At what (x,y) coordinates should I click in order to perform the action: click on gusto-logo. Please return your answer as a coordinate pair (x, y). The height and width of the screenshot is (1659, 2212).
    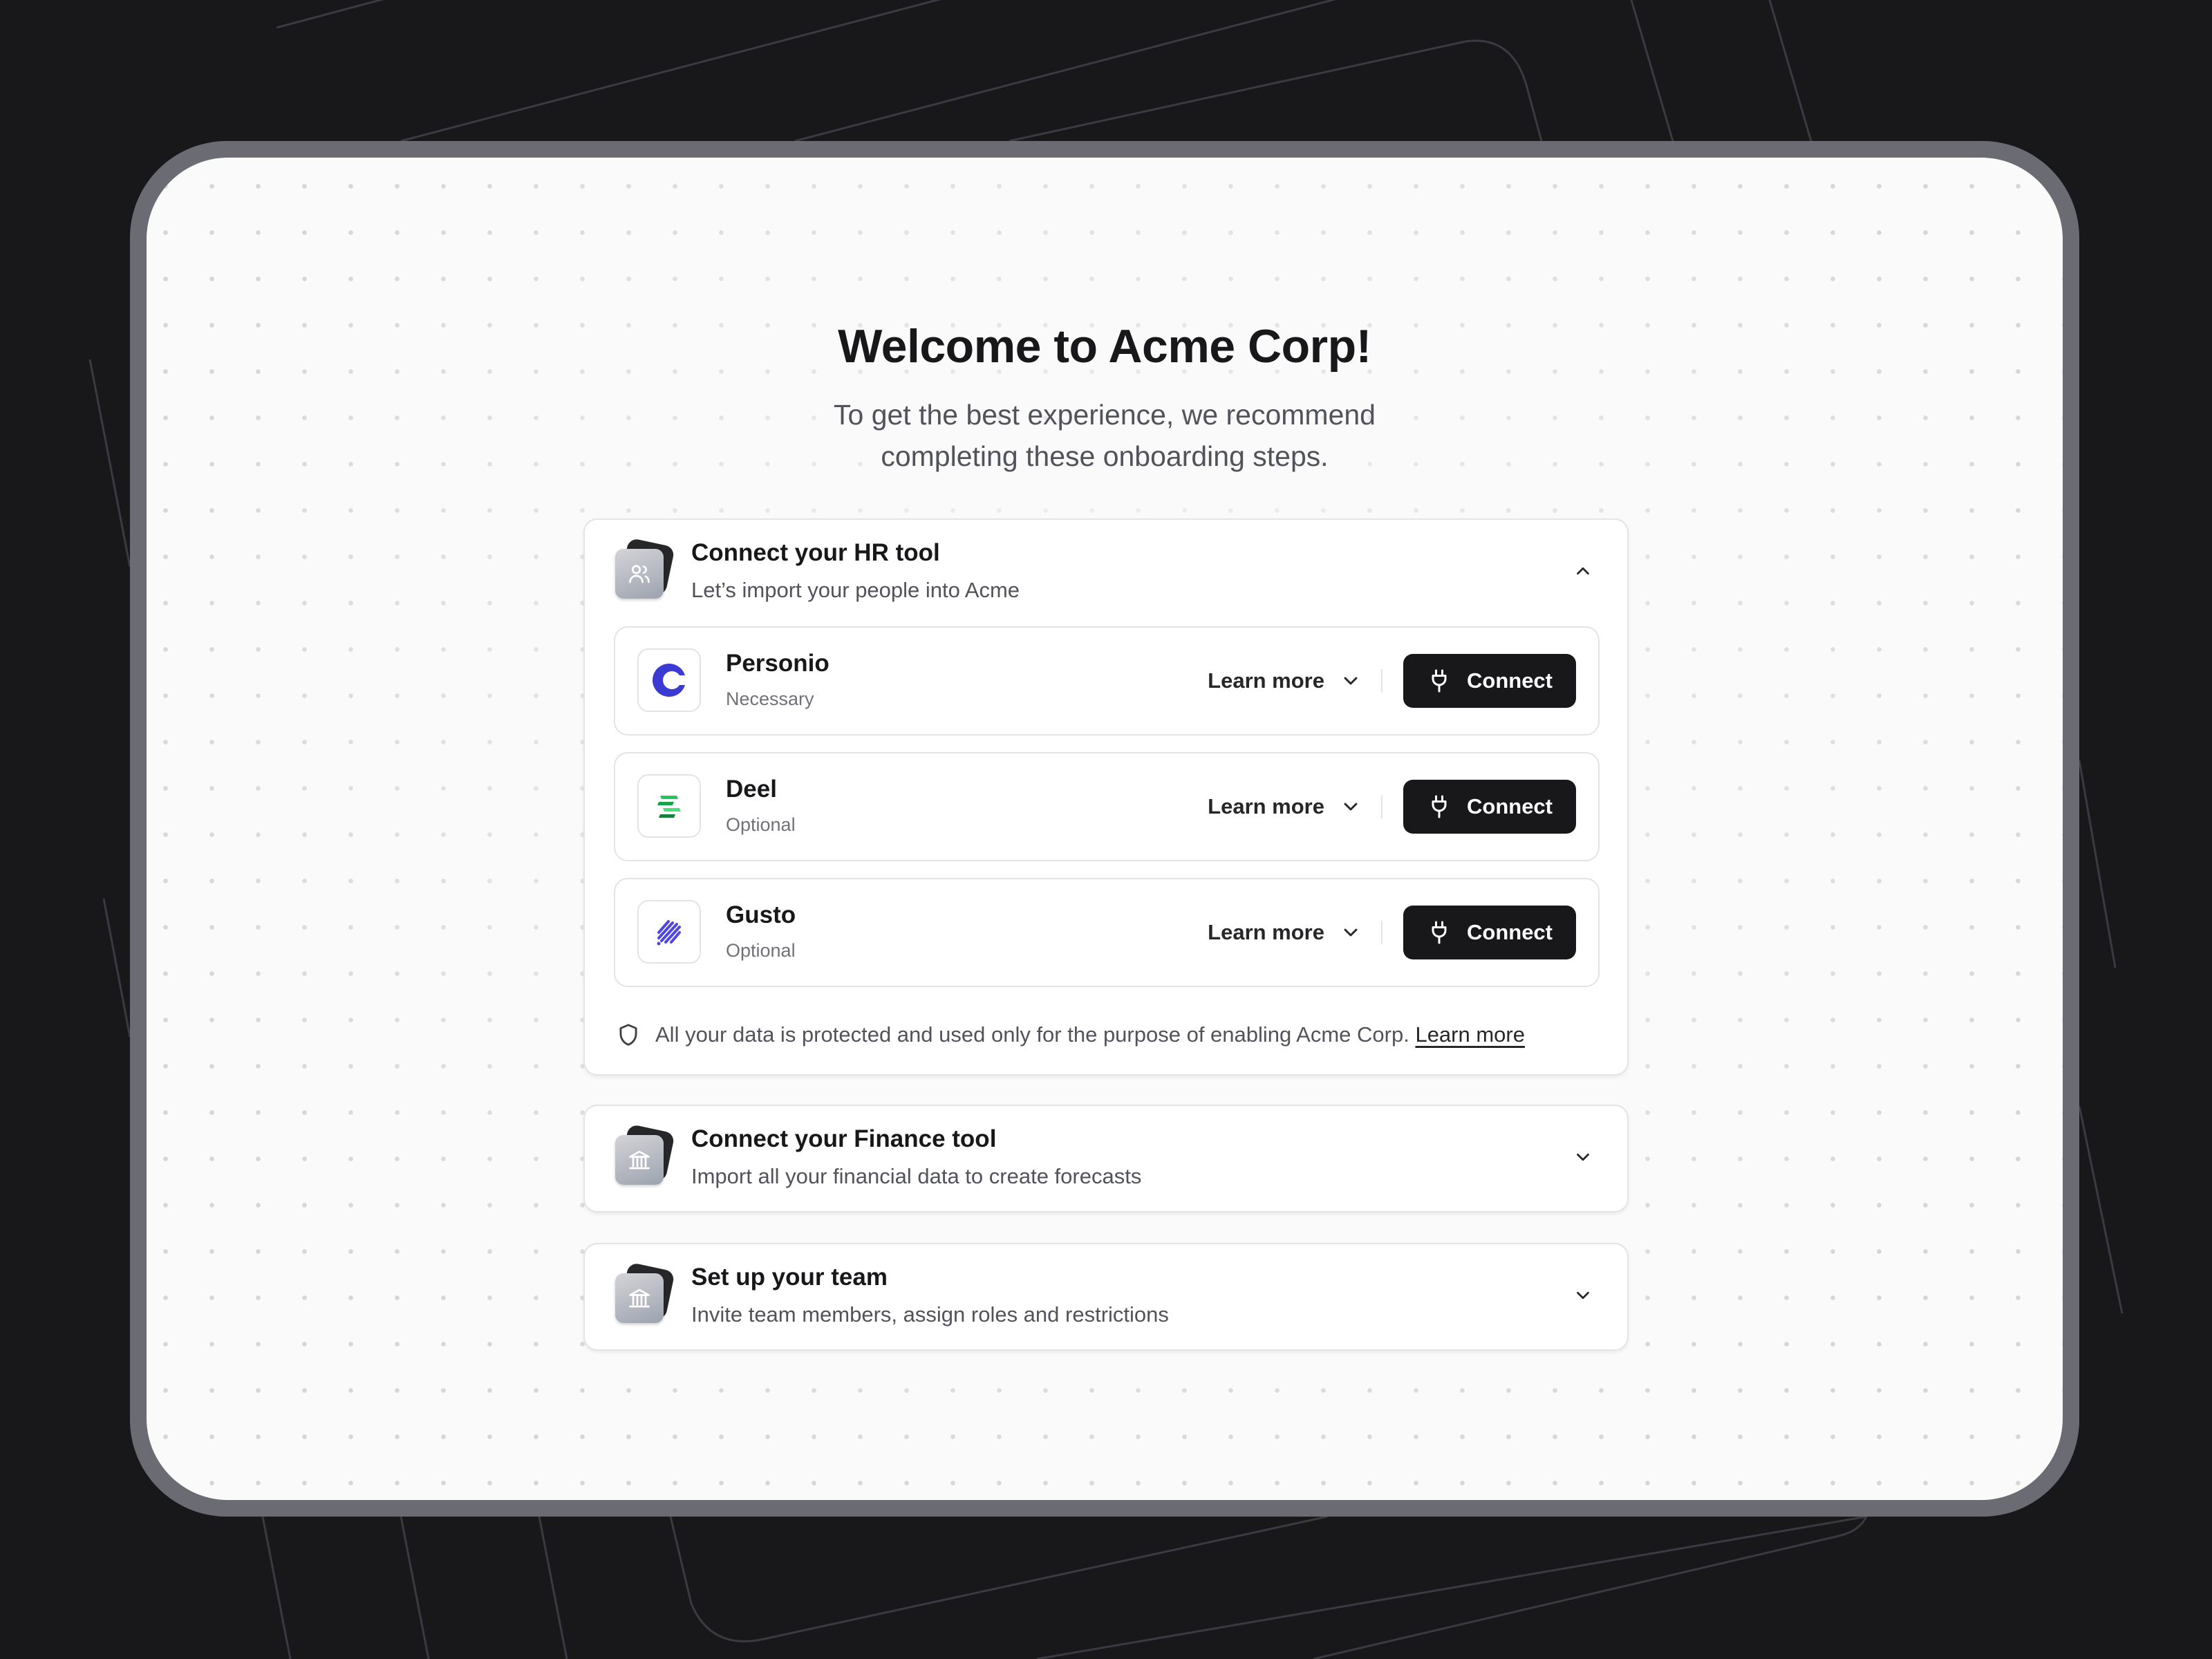
    Looking at the image, I should click on (669, 932).